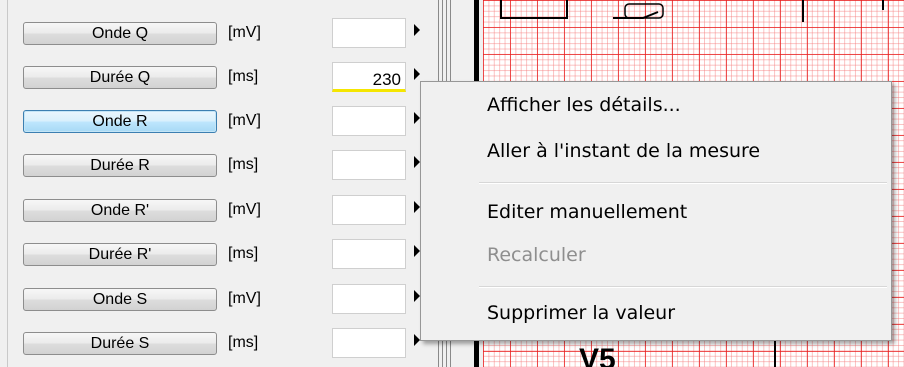 Image resolution: width=904 pixels, height=367 pixels. Describe the element at coordinates (369, 254) in the screenshot. I see `duree-r-prime-value-field` at that location.